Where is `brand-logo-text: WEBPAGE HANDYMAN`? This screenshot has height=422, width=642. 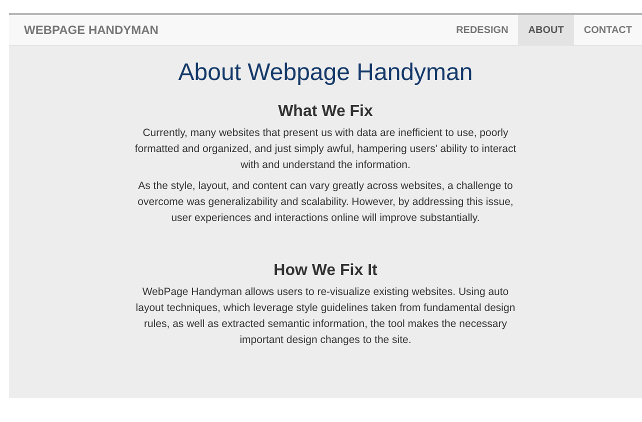
brand-logo-text: WEBPAGE HANDYMAN is located at coordinates (91, 30).